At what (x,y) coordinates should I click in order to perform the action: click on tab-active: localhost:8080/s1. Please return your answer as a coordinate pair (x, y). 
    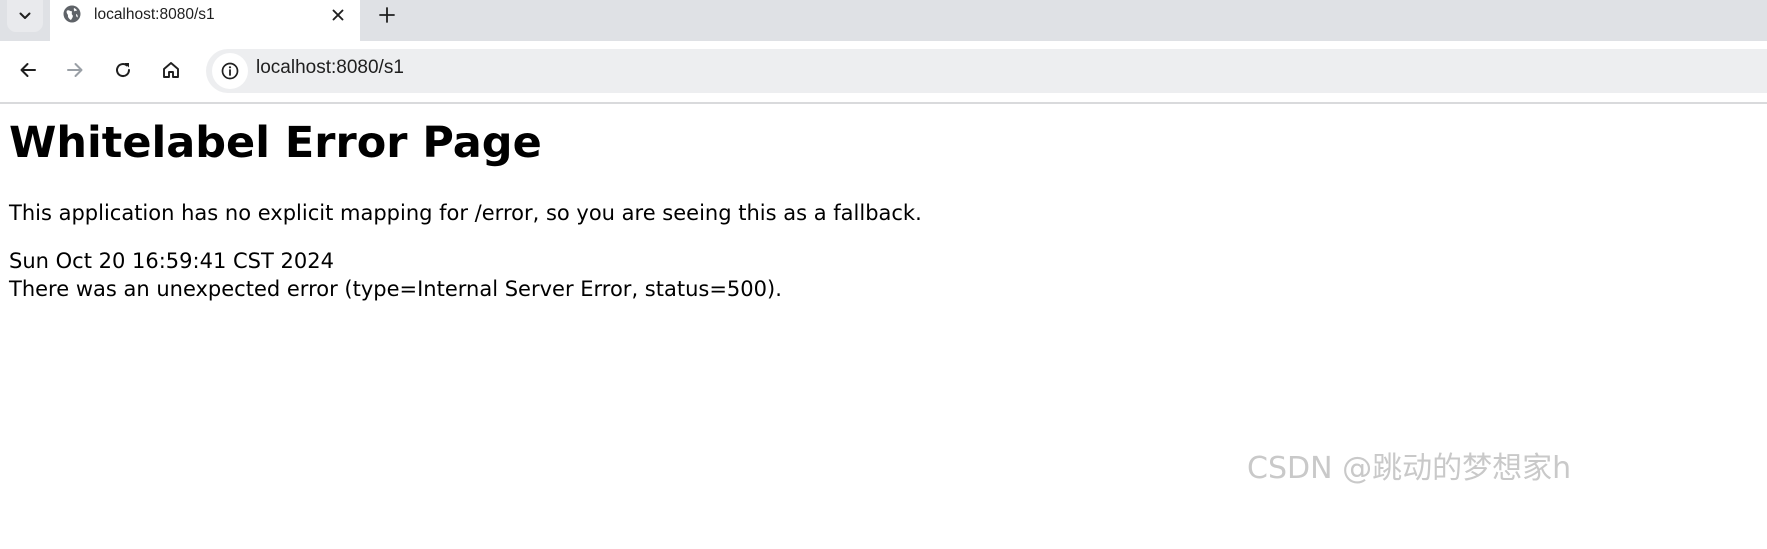
    Looking at the image, I should click on (205, 20).